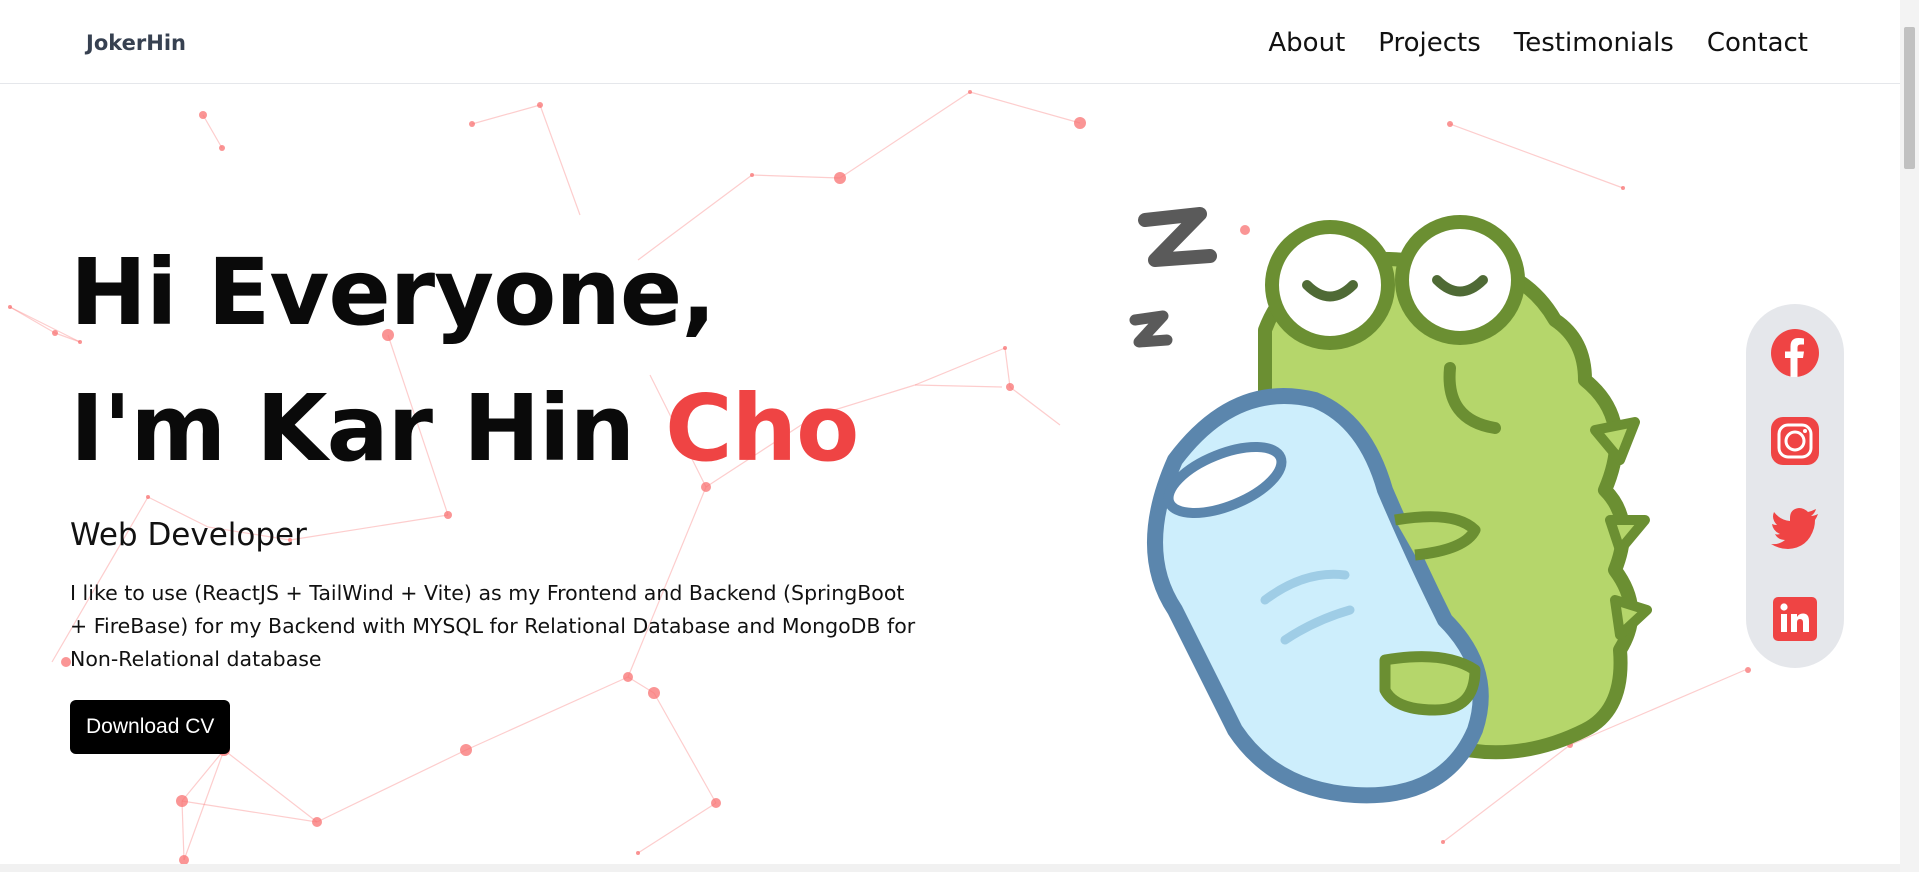 Image resolution: width=1919 pixels, height=872 pixels. What do you see at coordinates (1795, 619) in the screenshot?
I see `linkedin-icon` at bounding box center [1795, 619].